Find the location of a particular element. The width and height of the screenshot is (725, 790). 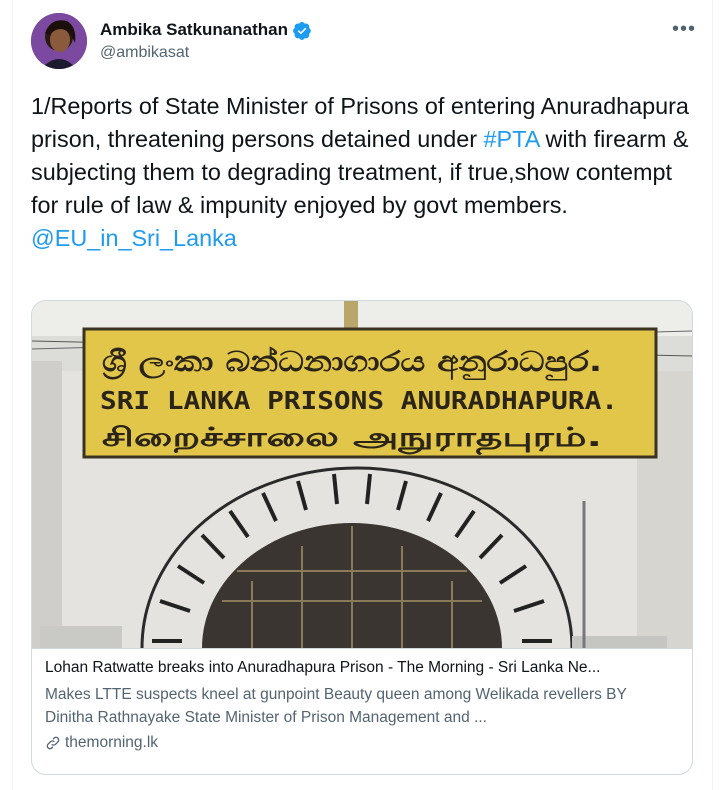

author-name: Ambika Satkunanathan is located at coordinates (194, 30).